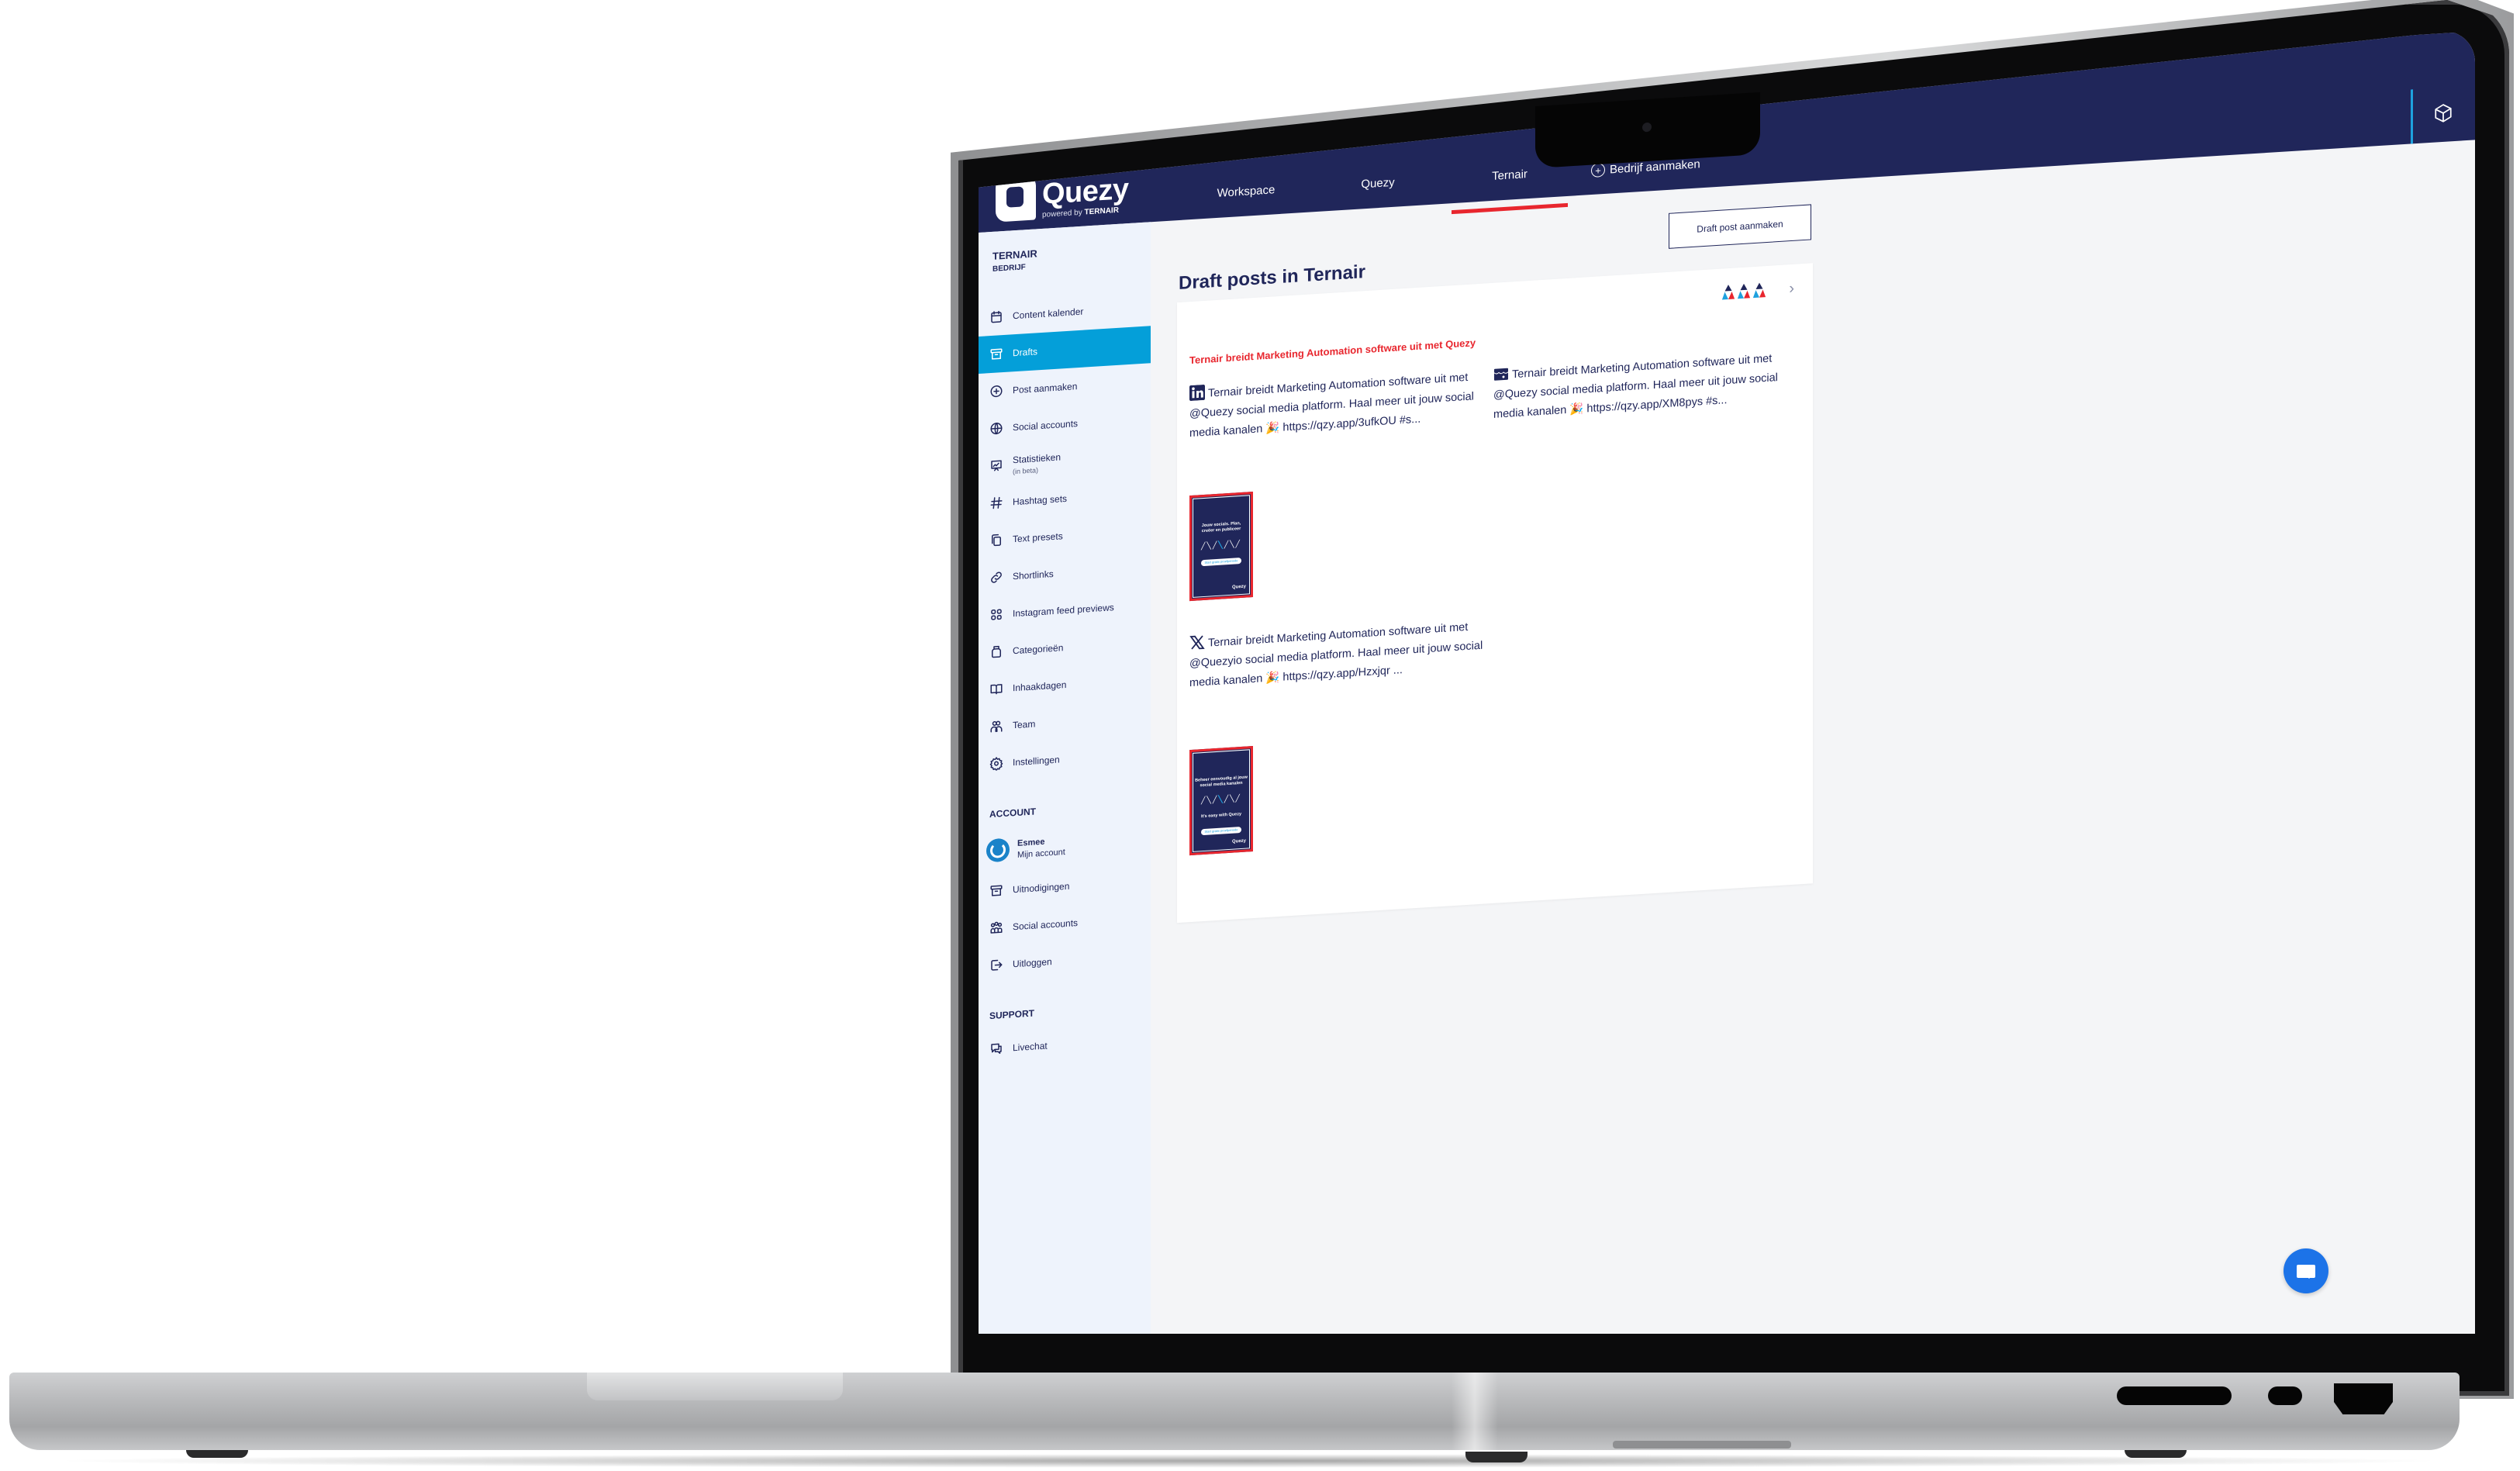 The height and width of the screenshot is (1471, 2520). Describe the element at coordinates (996, 928) in the screenshot. I see `user-group-icon` at that location.